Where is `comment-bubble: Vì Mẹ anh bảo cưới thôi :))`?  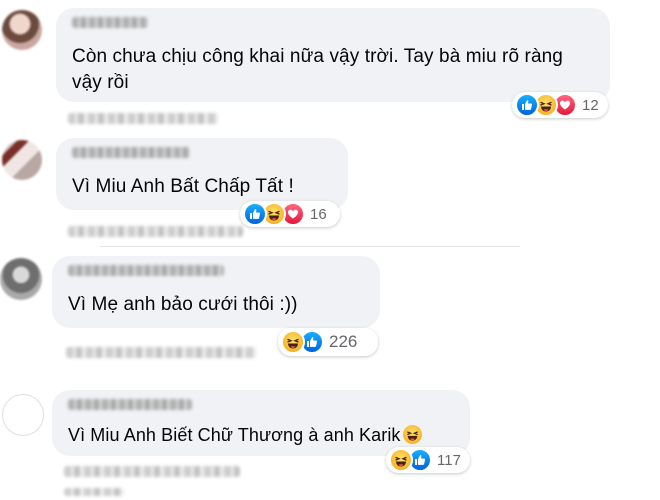 comment-bubble: Vì Mẹ anh bảo cưới thôi :)) is located at coordinates (216, 292).